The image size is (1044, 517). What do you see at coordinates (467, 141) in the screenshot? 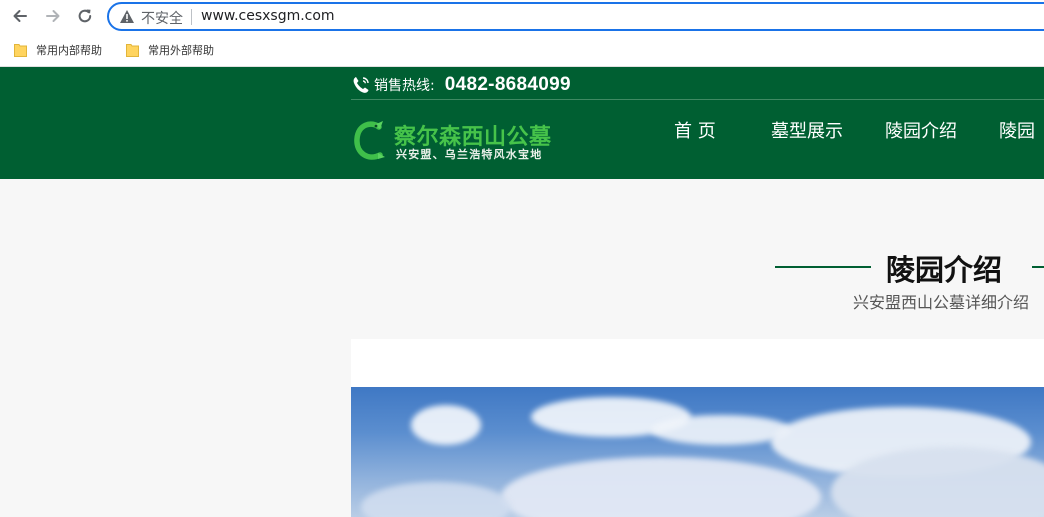
I see `site-logo: 察尔森西山公墓 兴安盟、乌兰浩特风水宝地` at bounding box center [467, 141].